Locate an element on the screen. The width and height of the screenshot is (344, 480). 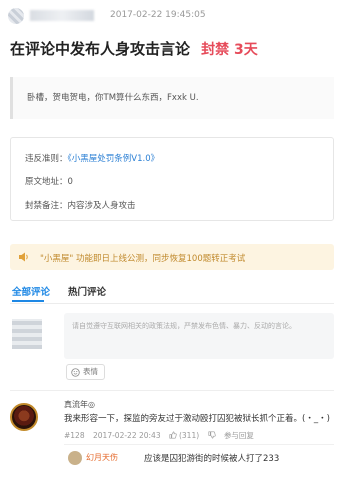
smiley-icon is located at coordinates (75, 372).